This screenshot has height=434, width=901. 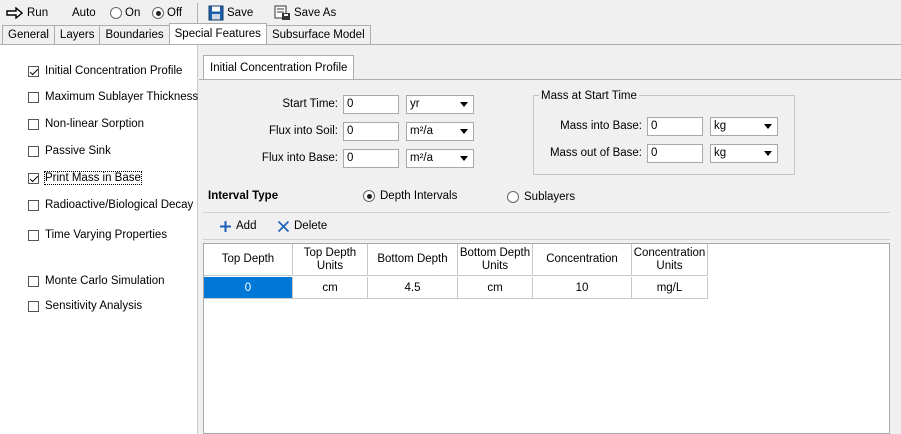 I want to click on toolbar-separator, so click(x=197, y=13).